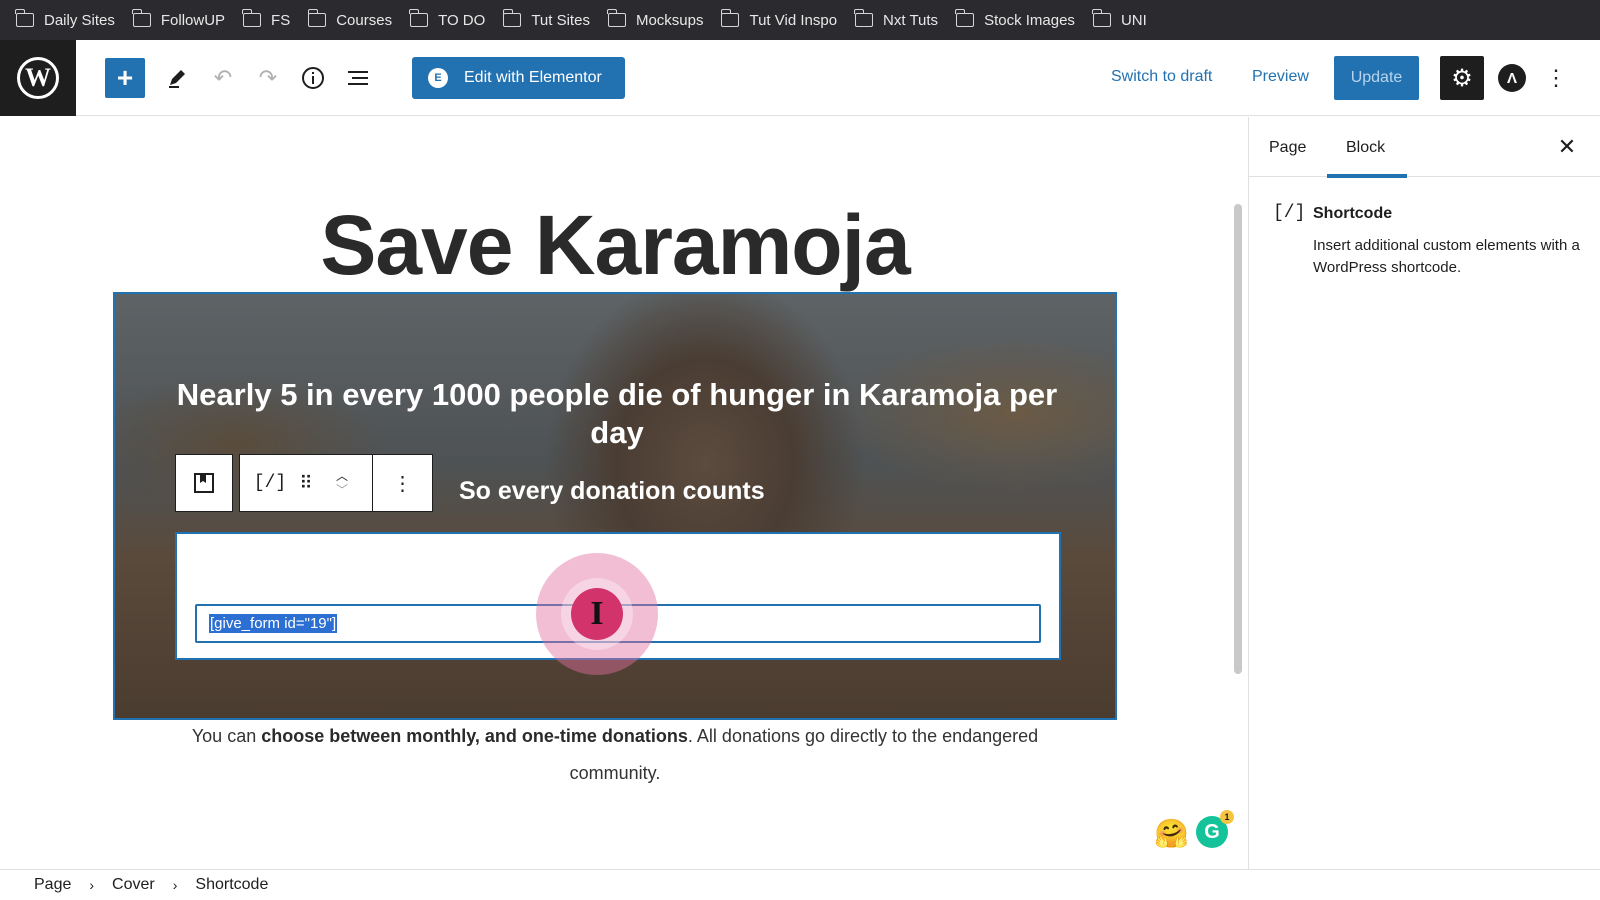  Describe the element at coordinates (1424, 147) in the screenshot. I see `sidebar-tabs: Page Block ✕` at that location.